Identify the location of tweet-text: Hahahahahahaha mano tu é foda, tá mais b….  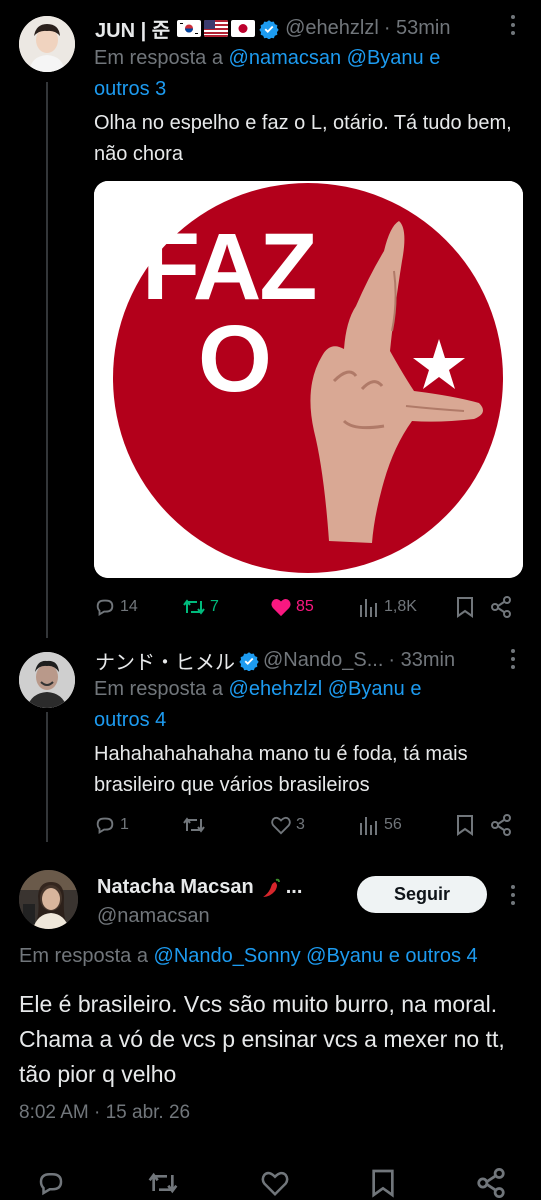
(281, 769).